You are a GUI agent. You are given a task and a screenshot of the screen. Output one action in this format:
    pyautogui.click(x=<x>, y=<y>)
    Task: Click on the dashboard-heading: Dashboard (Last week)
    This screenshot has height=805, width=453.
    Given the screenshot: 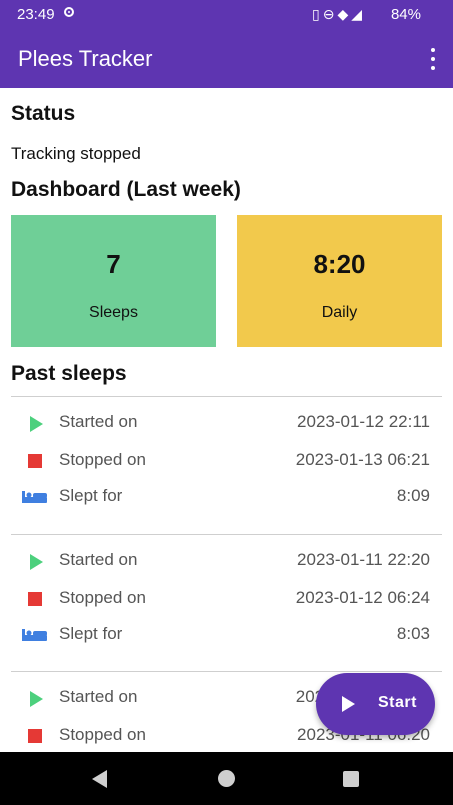 What is the action you would take?
    pyautogui.click(x=126, y=189)
    